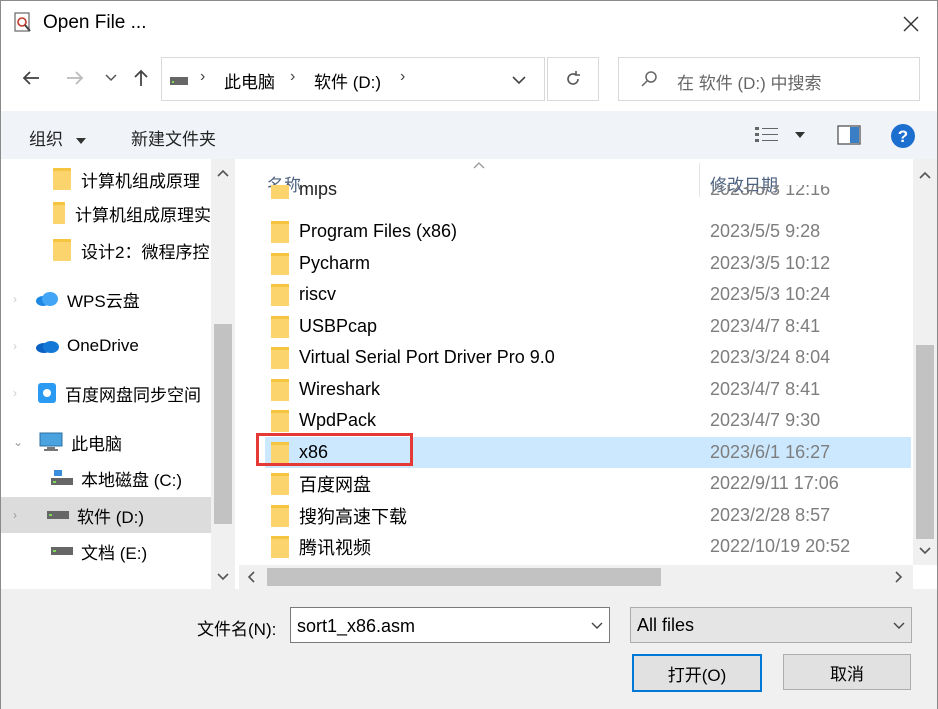  What do you see at coordinates (519, 81) in the screenshot?
I see `address-dropdown-button` at bounding box center [519, 81].